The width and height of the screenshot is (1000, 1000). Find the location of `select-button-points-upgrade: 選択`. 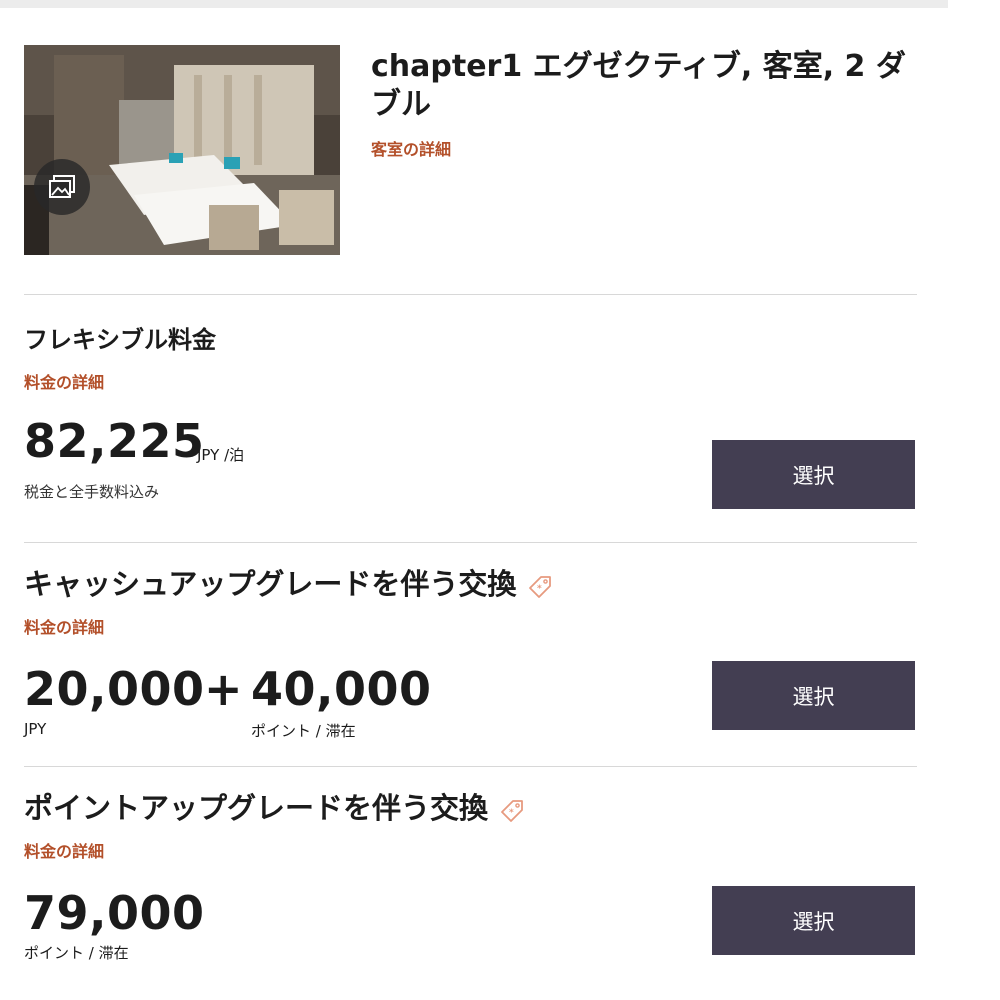

select-button-points-upgrade: 選択 is located at coordinates (813, 920).